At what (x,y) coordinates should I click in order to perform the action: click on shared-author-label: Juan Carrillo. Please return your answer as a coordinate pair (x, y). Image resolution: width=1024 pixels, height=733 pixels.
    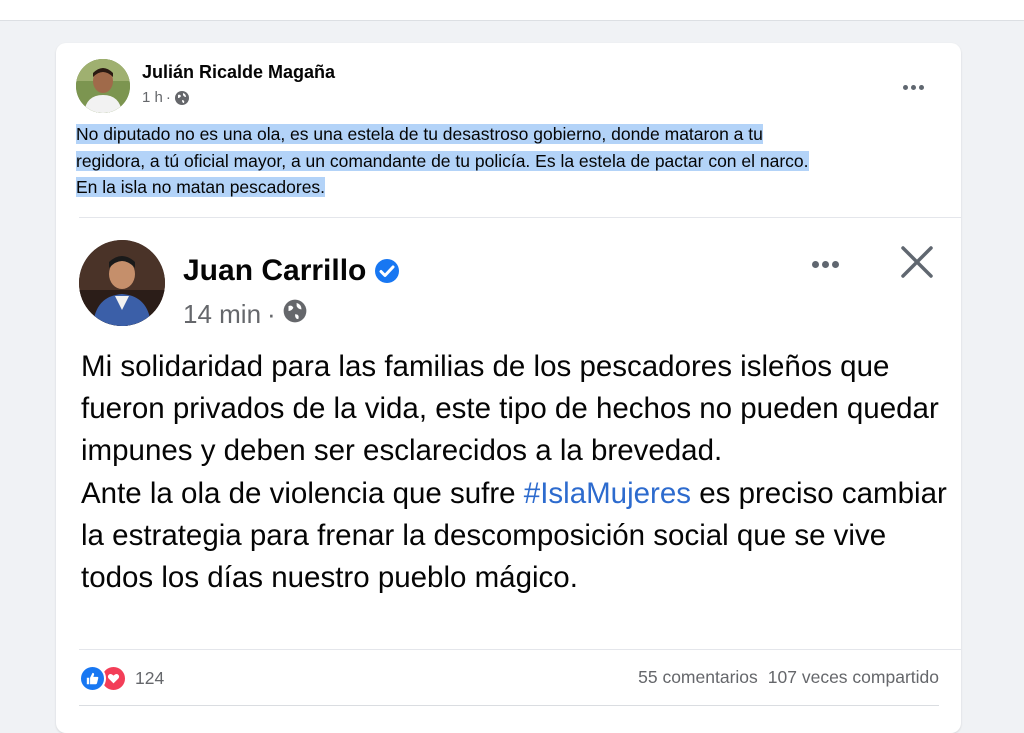
    Looking at the image, I should click on (275, 270).